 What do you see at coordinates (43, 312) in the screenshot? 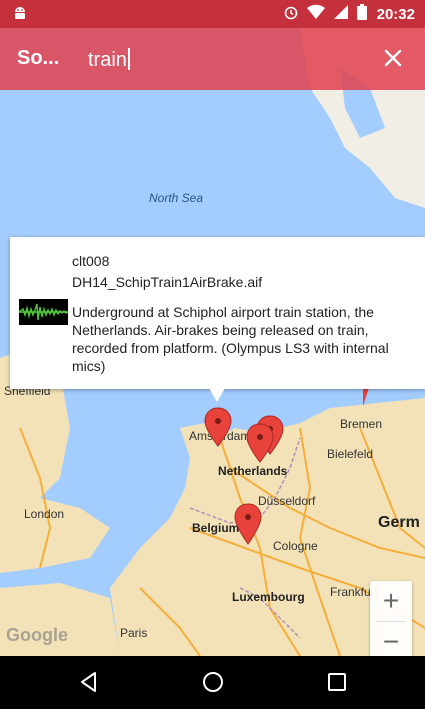
I see `waveform-thumbnail` at bounding box center [43, 312].